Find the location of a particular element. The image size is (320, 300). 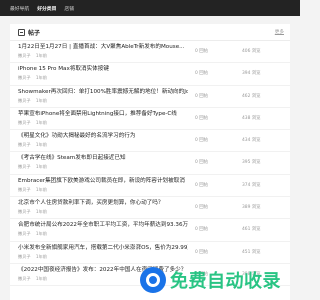

watermark-logo-ring is located at coordinates (153, 280).